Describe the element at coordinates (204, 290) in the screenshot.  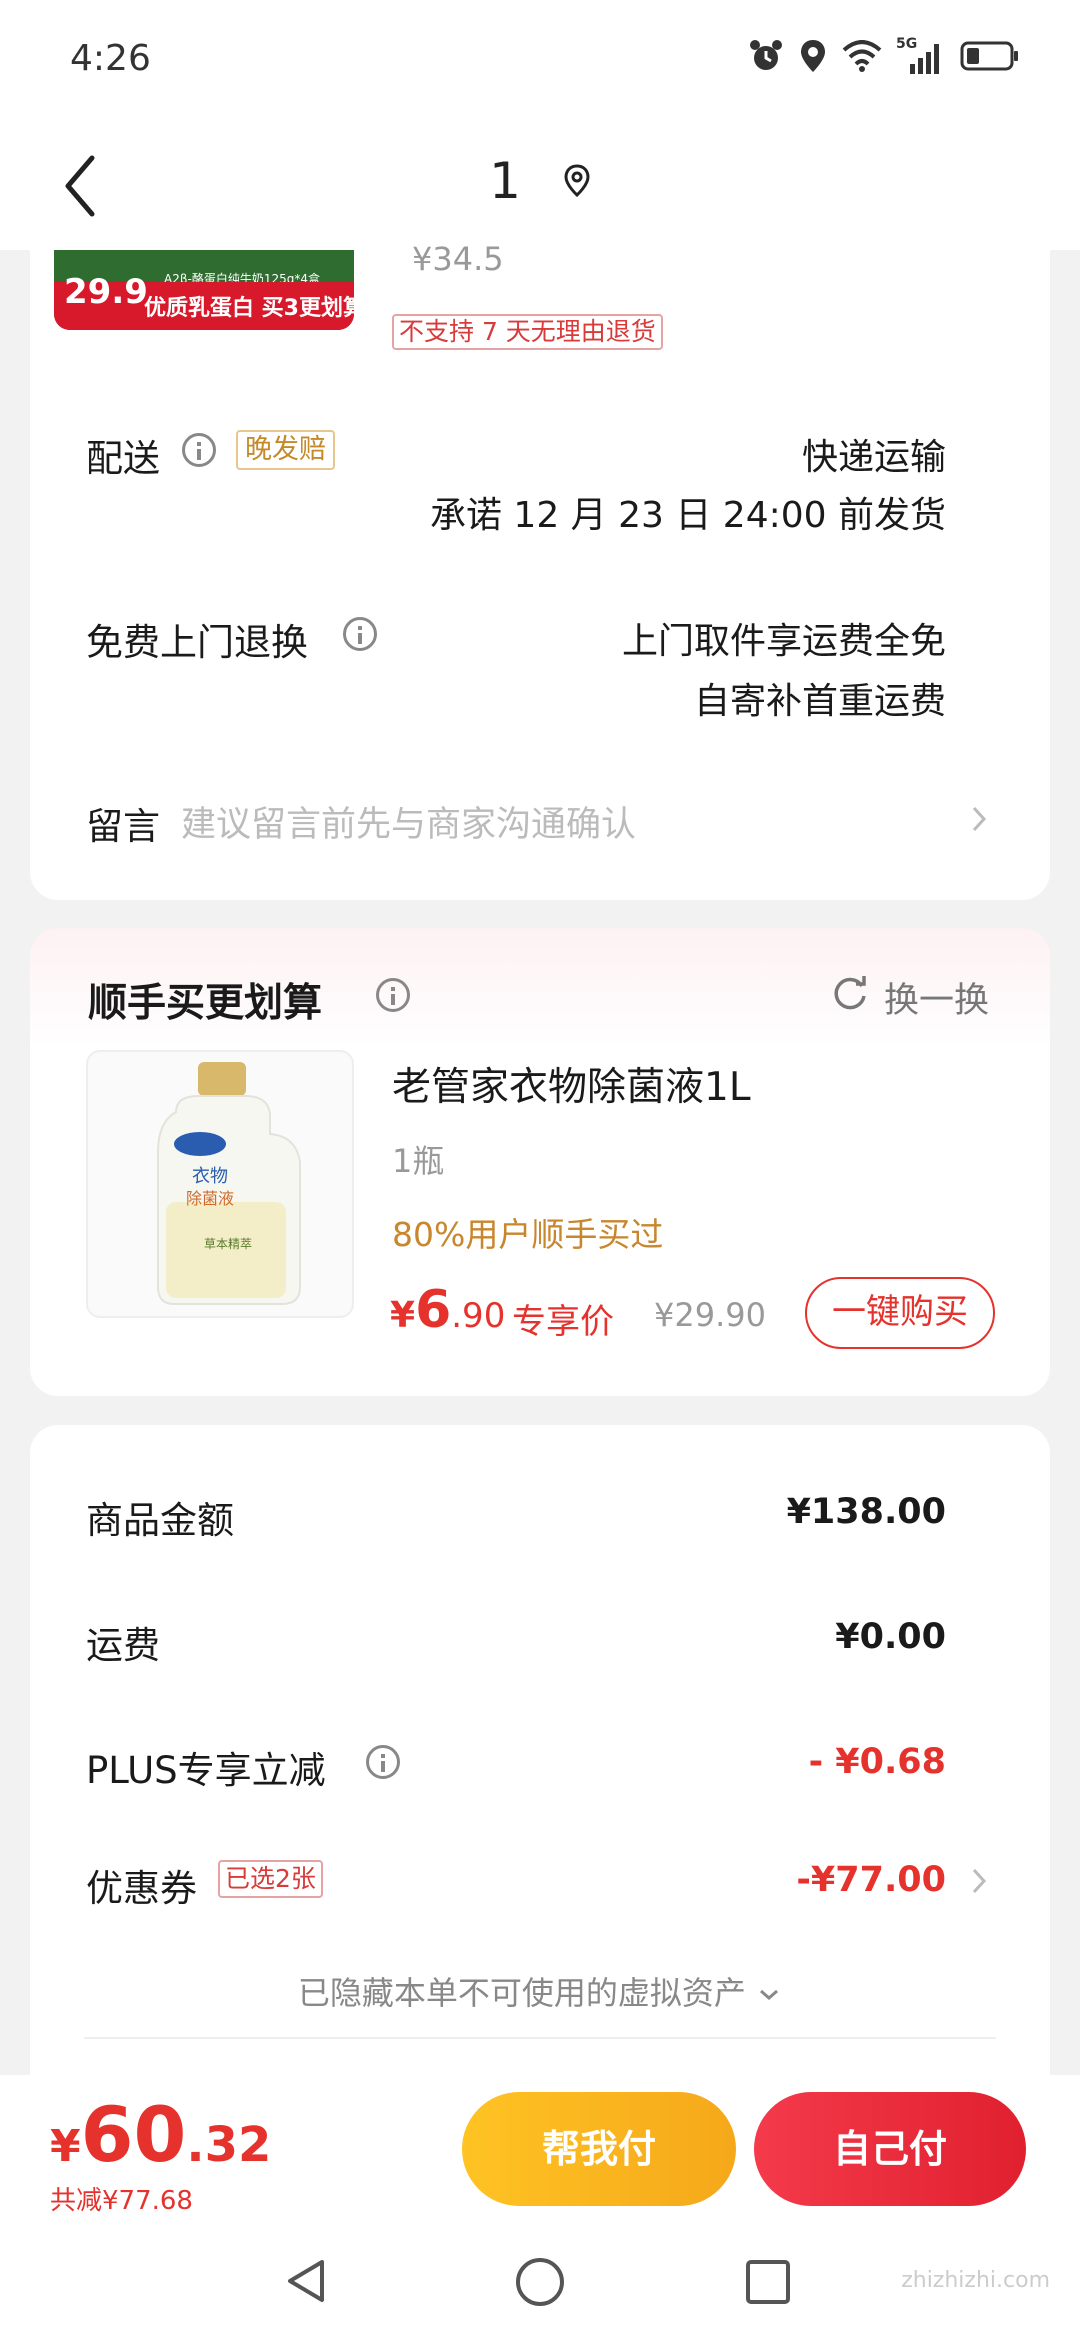
I see `product-thumbnail: A2β-酪蛋白纯牛奶125g*4盒 29.9 优质乳蛋白 买3更划算` at that location.